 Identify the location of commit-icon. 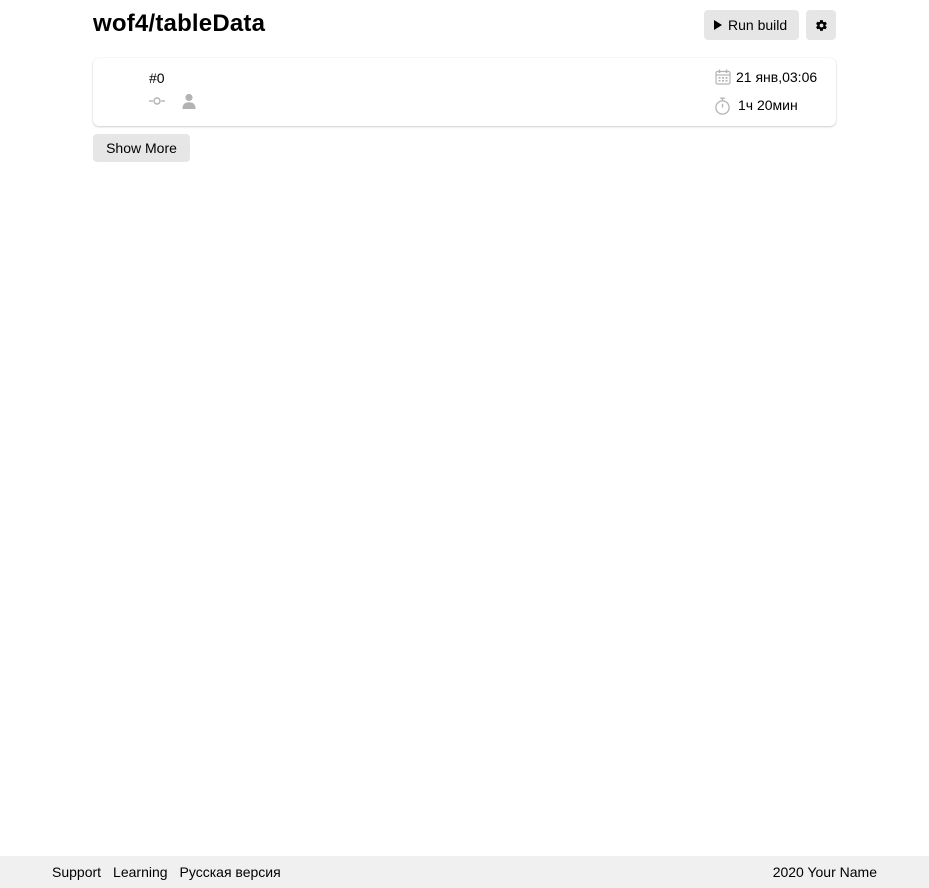
(157, 101).